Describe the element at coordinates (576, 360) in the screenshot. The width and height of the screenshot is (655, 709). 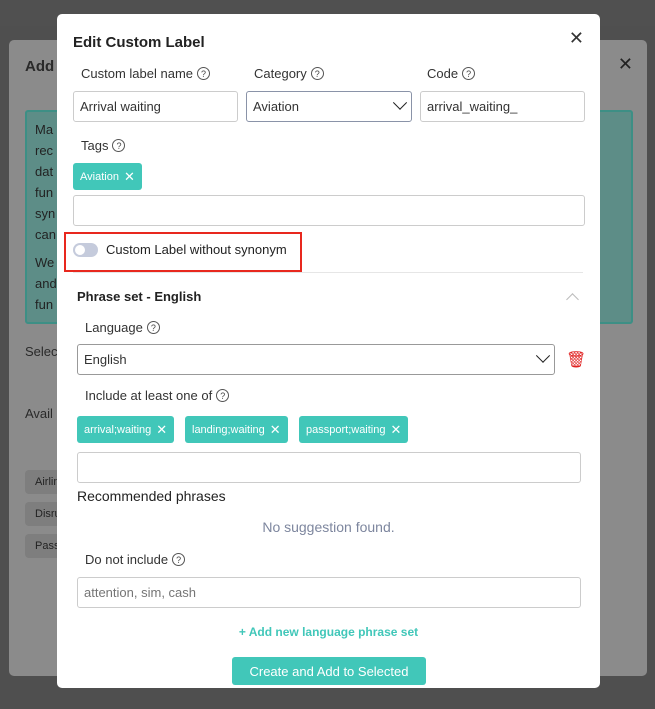
I see `trash-icon: 🗑︎` at that location.